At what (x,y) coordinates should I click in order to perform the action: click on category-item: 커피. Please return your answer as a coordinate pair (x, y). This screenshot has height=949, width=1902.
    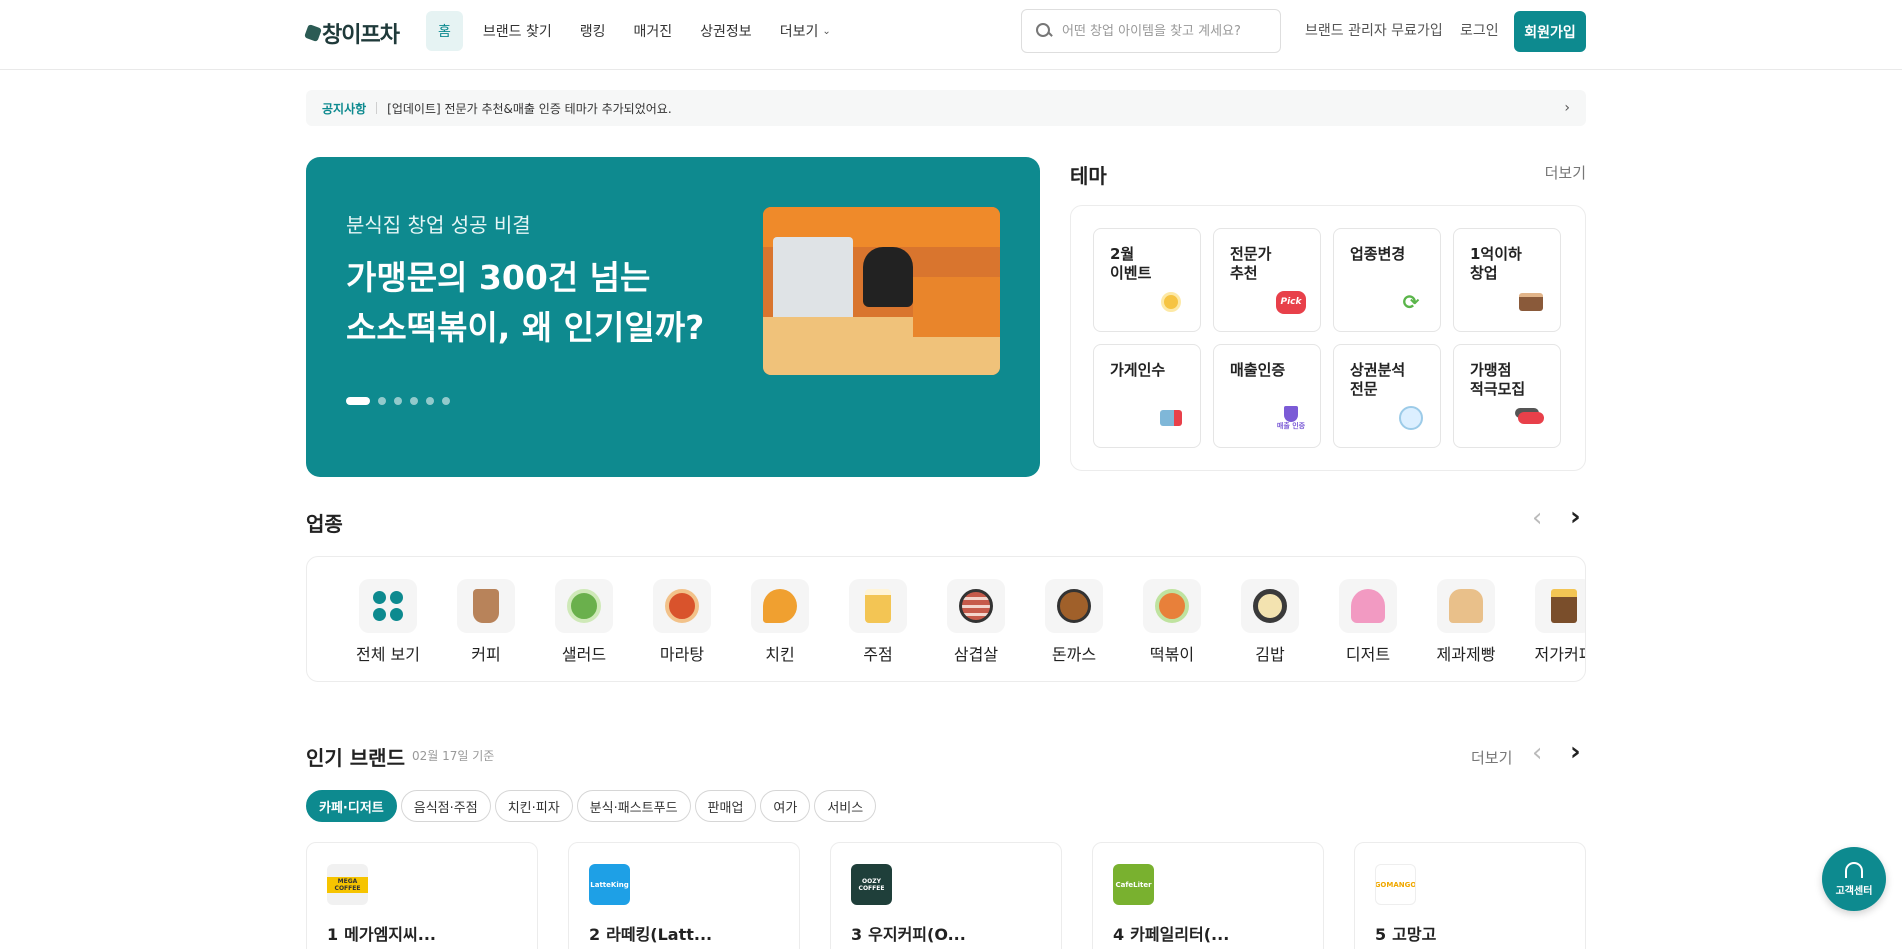
    Looking at the image, I should click on (486, 622).